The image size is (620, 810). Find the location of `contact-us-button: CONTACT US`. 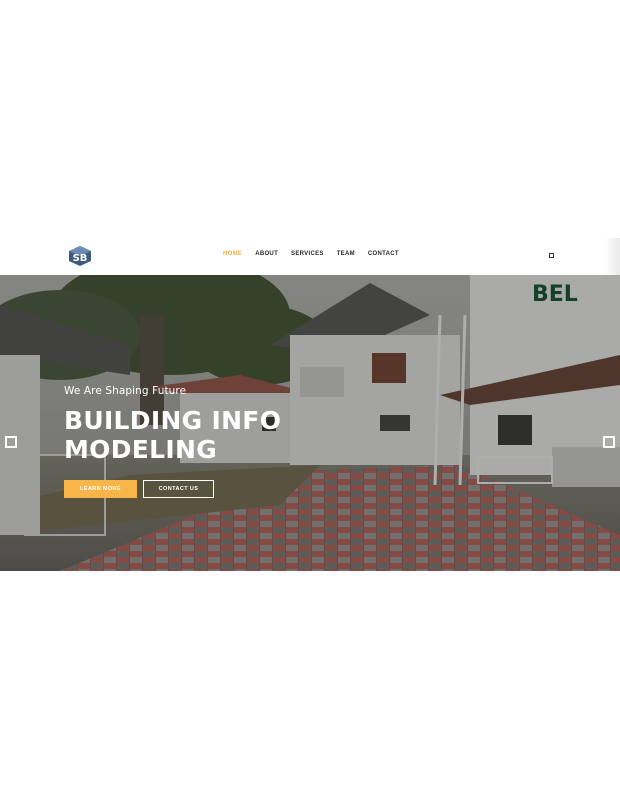

contact-us-button: CONTACT US is located at coordinates (178, 489).